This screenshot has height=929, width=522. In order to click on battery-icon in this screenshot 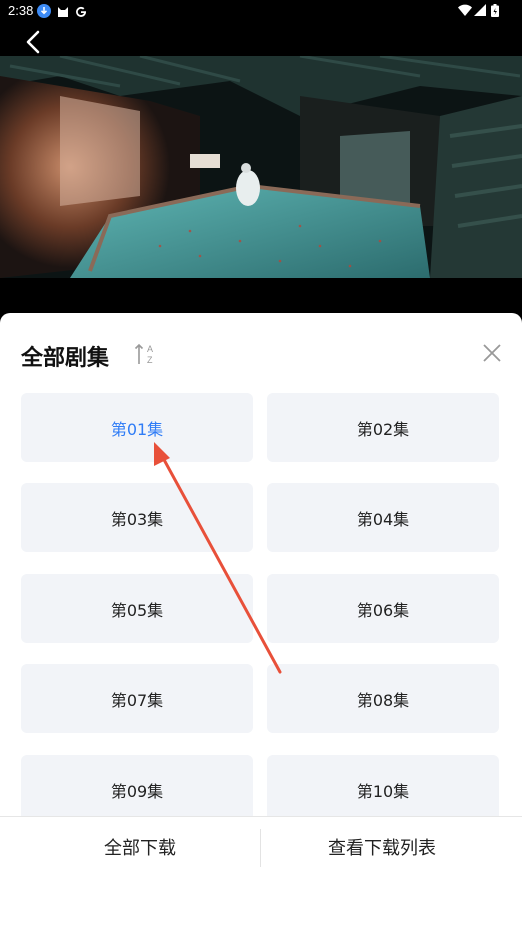, I will do `click(495, 10)`.